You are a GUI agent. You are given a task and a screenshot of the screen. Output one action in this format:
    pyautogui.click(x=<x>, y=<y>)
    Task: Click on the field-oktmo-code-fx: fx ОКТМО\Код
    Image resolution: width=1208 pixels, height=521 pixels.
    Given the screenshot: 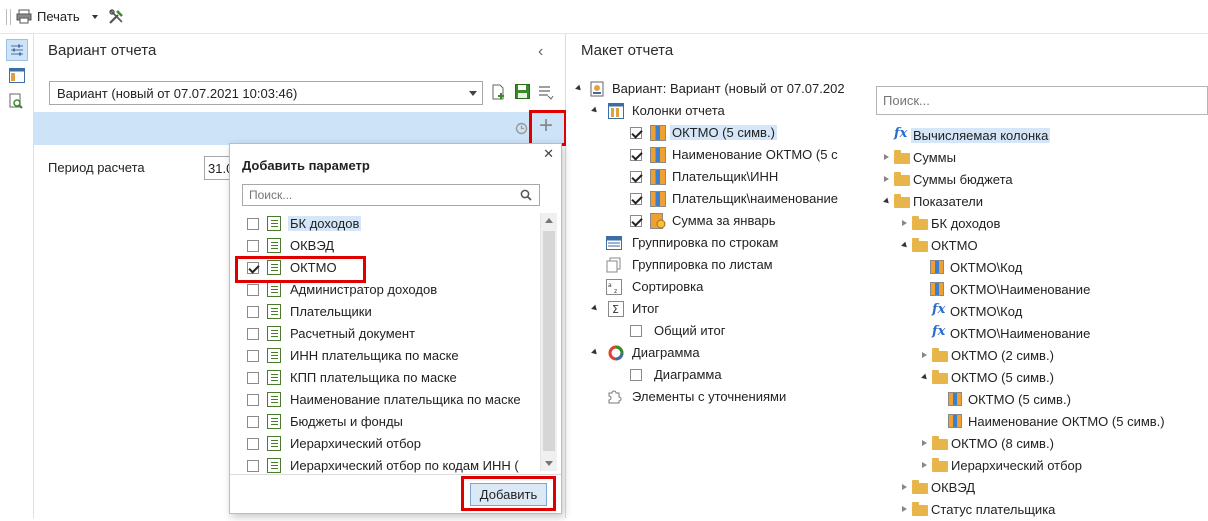 What is the action you would take?
    pyautogui.click(x=1030, y=312)
    